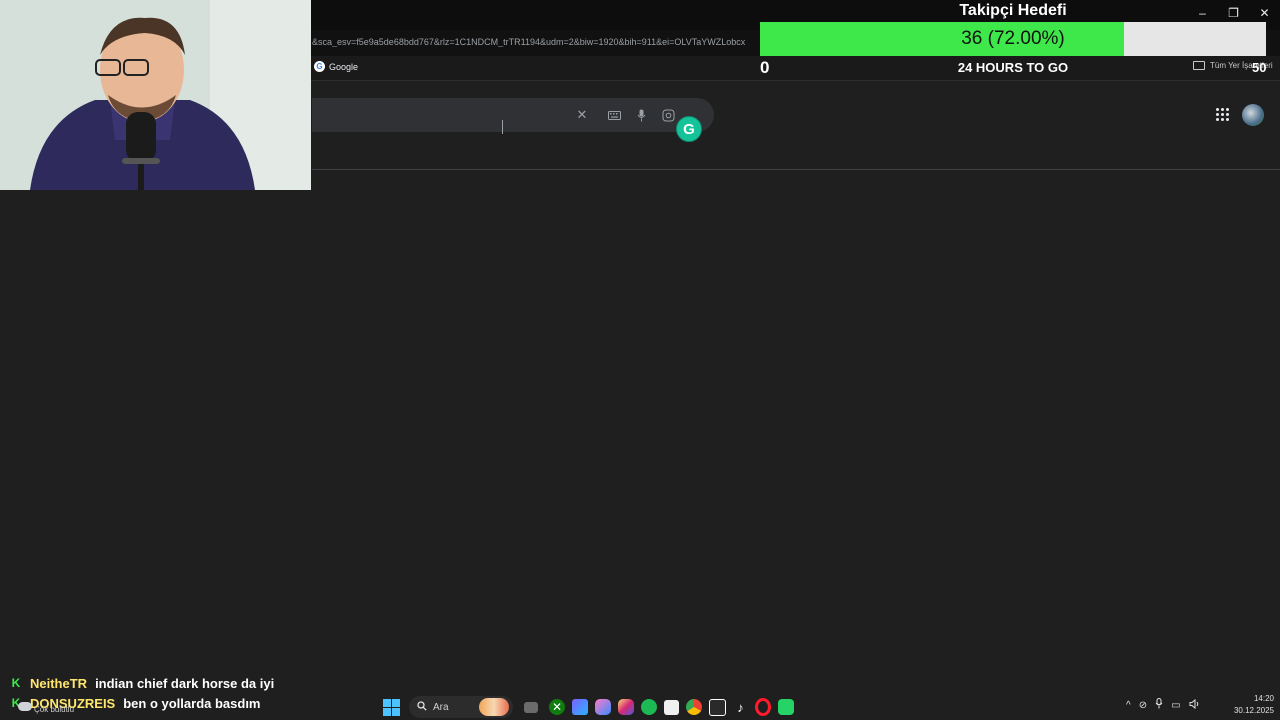 The image size is (1280, 720). What do you see at coordinates (344, 66) in the screenshot?
I see `bookmark-label: Google` at bounding box center [344, 66].